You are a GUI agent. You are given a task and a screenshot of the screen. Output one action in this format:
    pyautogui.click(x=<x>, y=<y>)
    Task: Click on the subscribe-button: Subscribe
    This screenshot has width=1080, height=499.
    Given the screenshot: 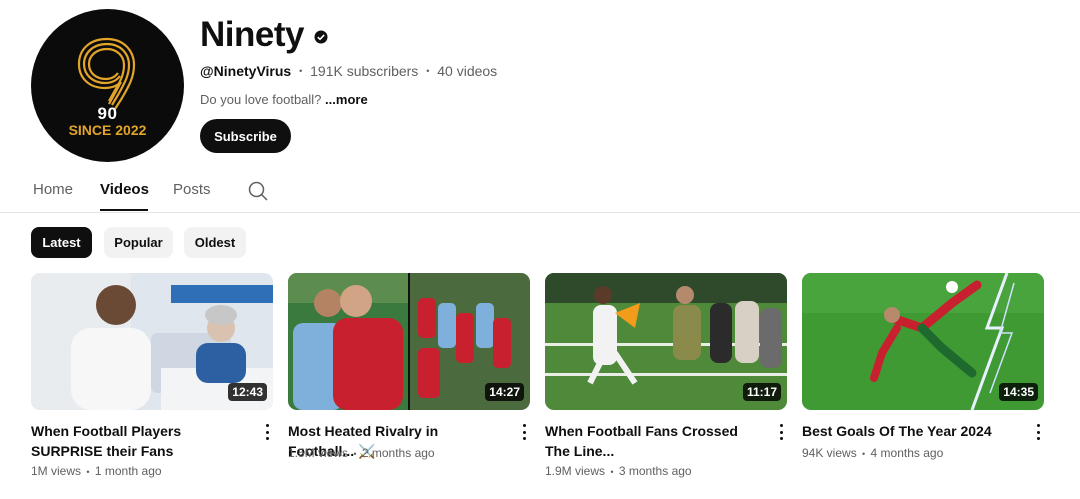 What is the action you would take?
    pyautogui.click(x=245, y=136)
    